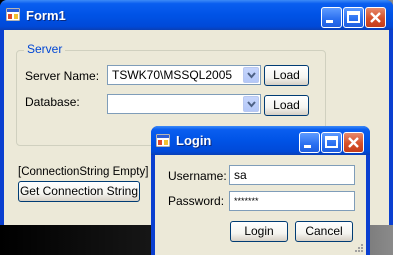  I want to click on window-title: Form1, so click(46, 15).